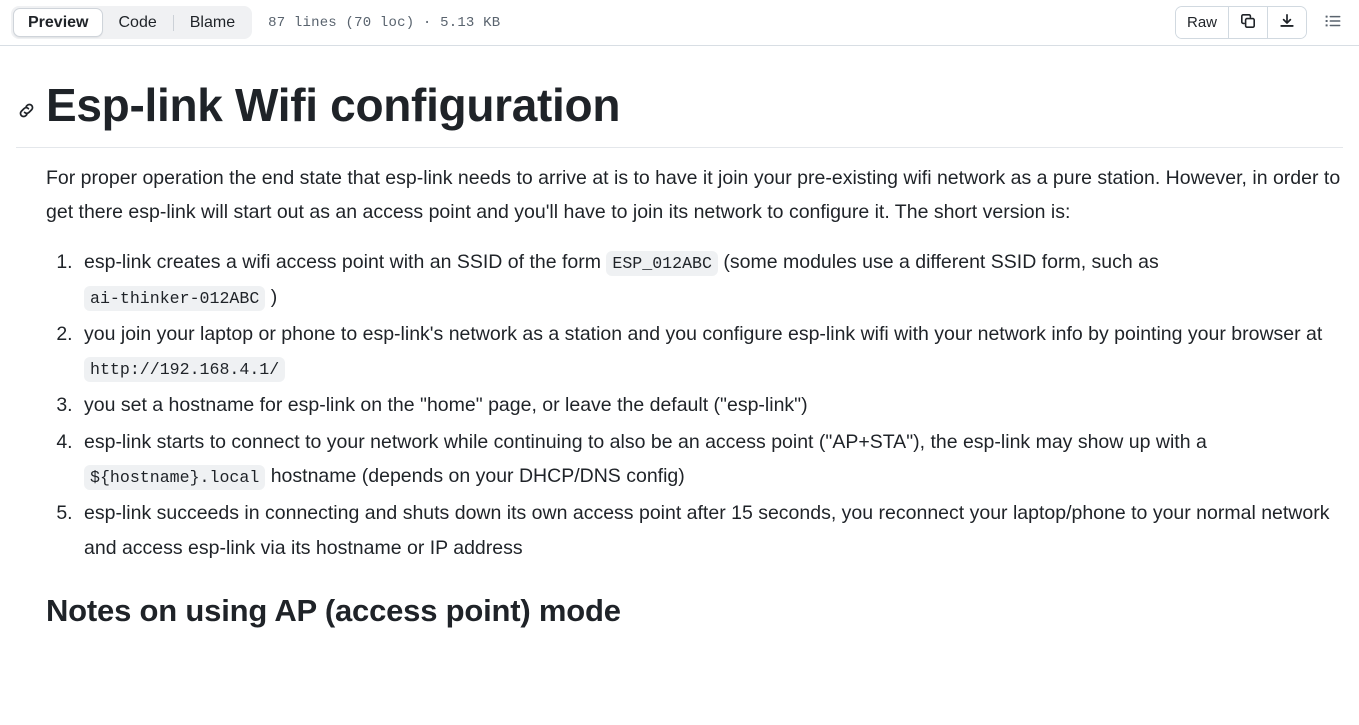  What do you see at coordinates (173, 22) in the screenshot?
I see `segment-divider` at bounding box center [173, 22].